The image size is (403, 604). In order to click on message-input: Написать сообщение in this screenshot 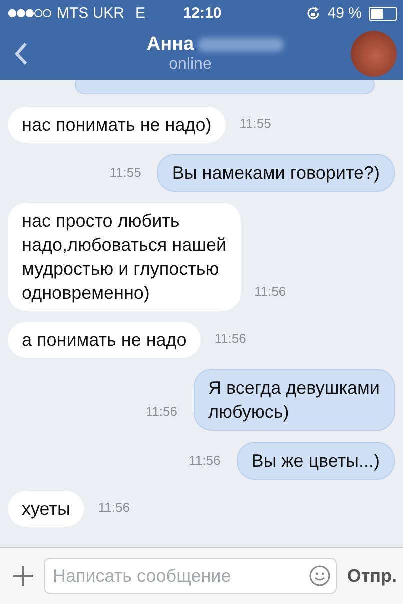, I will do `click(191, 576)`.